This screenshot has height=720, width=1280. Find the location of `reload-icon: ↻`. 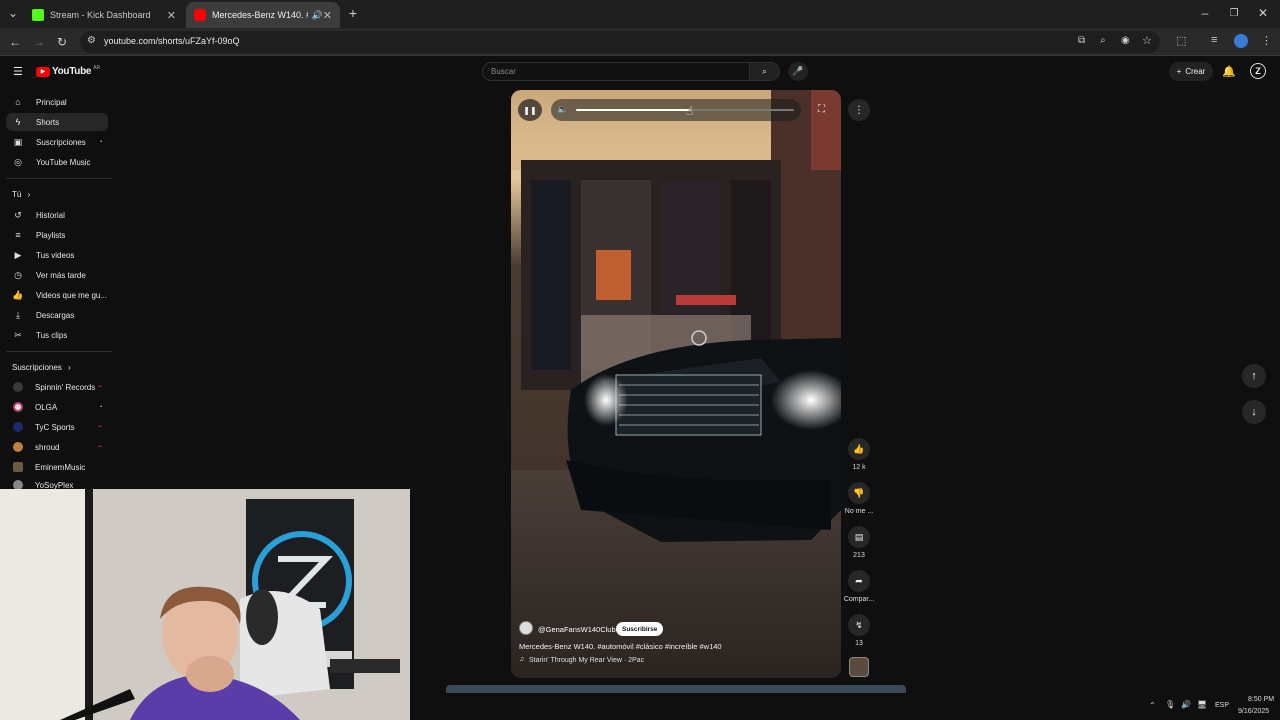

reload-icon: ↻ is located at coordinates (62, 42).